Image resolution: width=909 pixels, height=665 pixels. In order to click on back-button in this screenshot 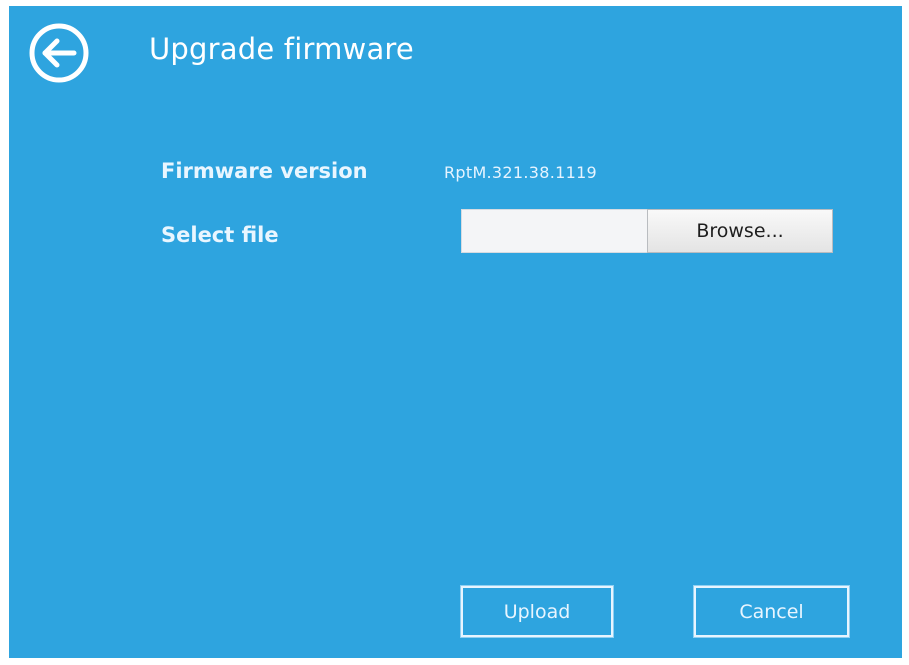, I will do `click(59, 53)`.